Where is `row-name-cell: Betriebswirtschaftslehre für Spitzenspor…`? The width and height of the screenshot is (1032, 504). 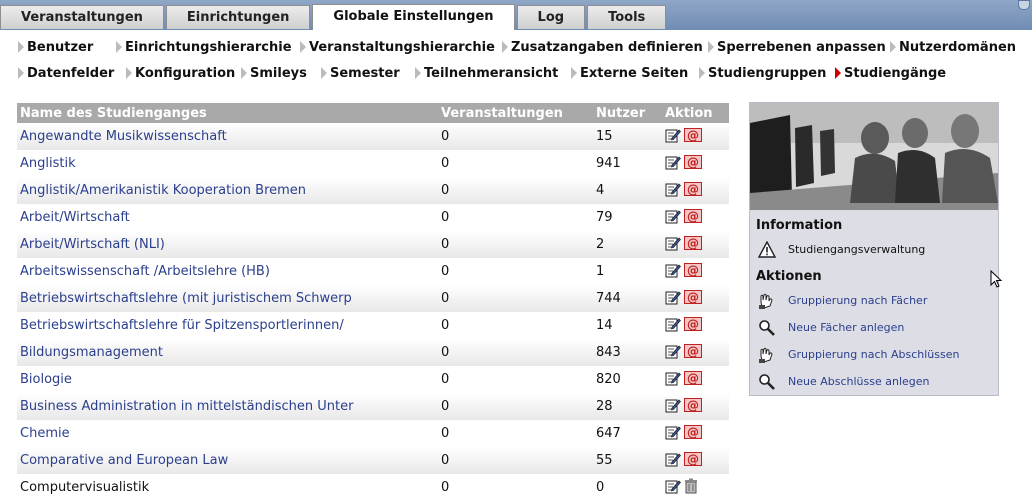 row-name-cell: Betriebswirtschaftslehre für Spitzenspor… is located at coordinates (227, 325).